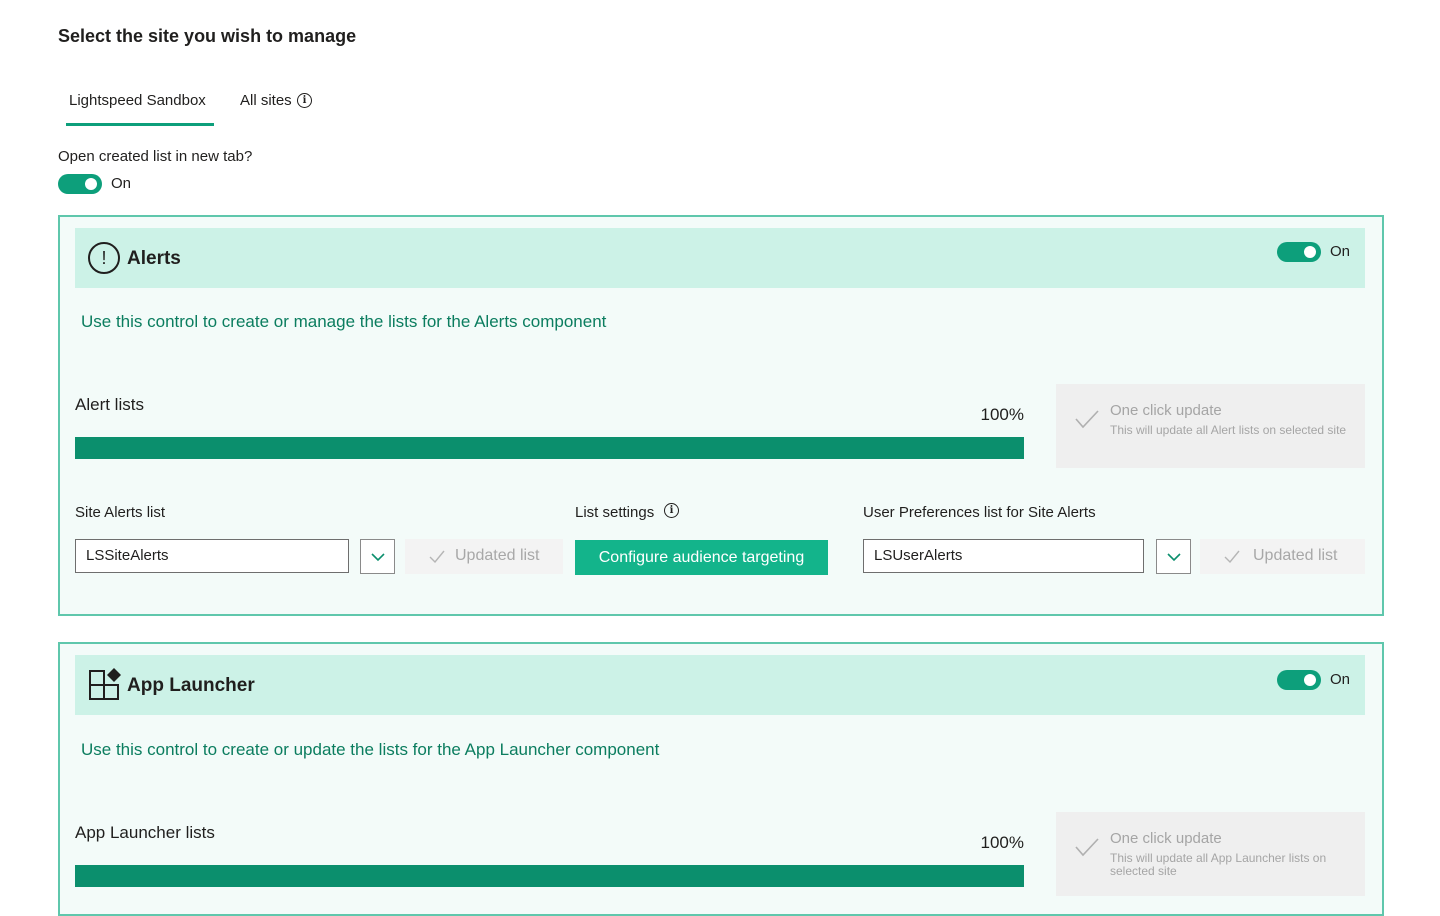  Describe the element at coordinates (120, 512) in the screenshot. I see `site-alerts-list-label: Site Alerts list` at that location.